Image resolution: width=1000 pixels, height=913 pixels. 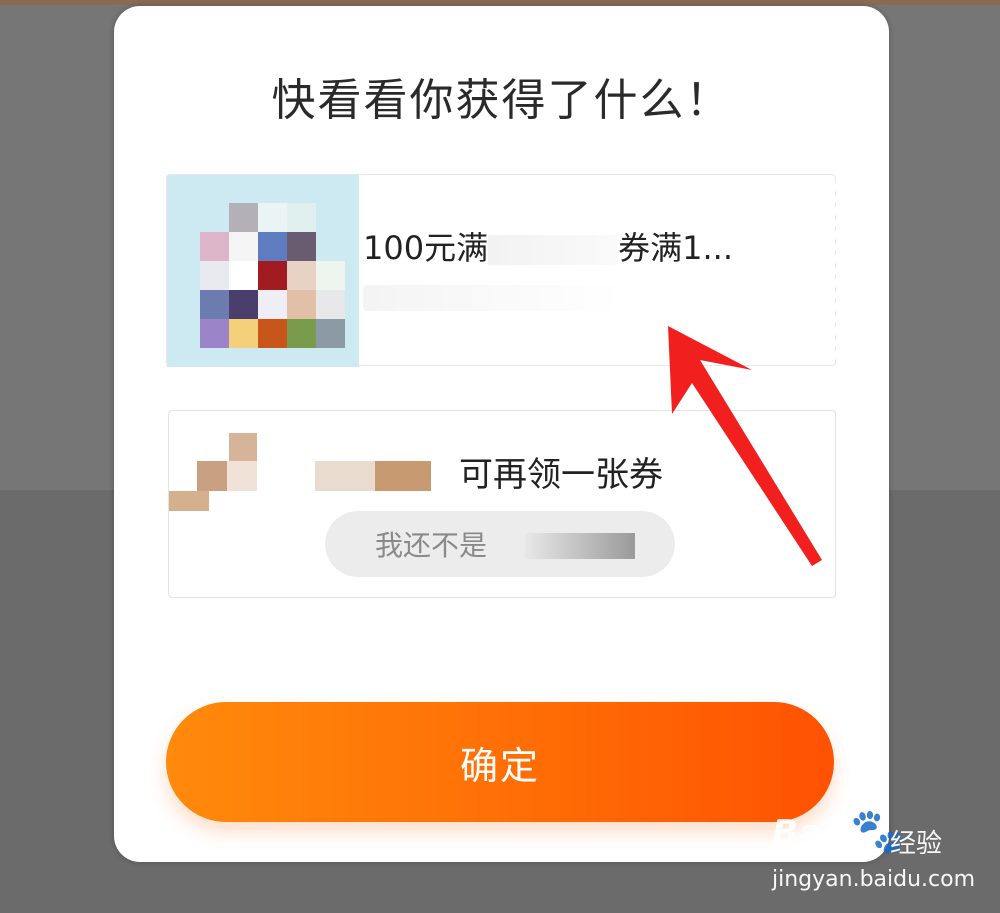 I want to click on confirm-label: 确定, so click(x=499, y=765).